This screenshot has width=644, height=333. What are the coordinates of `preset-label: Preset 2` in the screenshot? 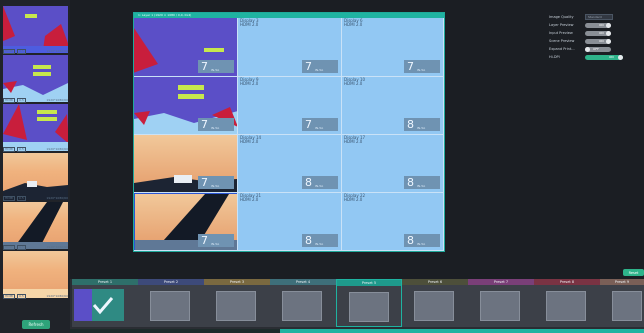 It's located at (171, 282).